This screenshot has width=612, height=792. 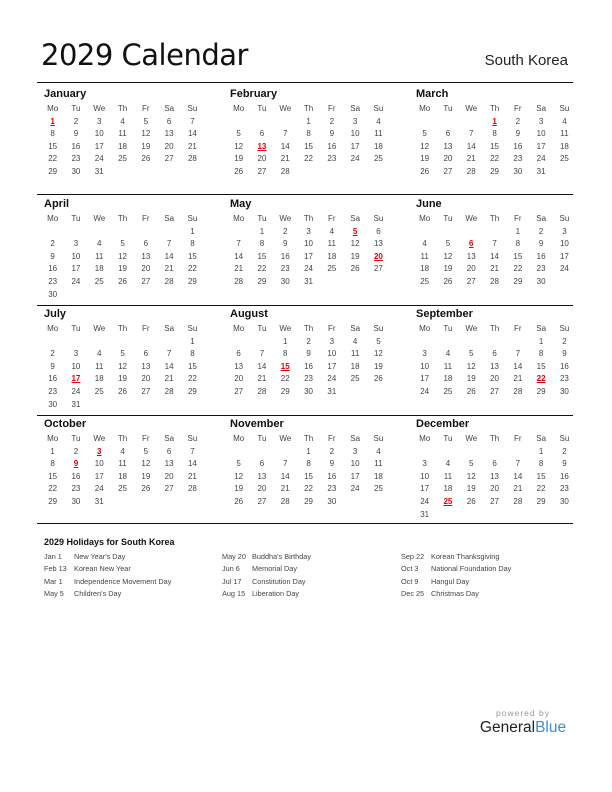 I want to click on day-cell: 2, so click(x=332, y=451).